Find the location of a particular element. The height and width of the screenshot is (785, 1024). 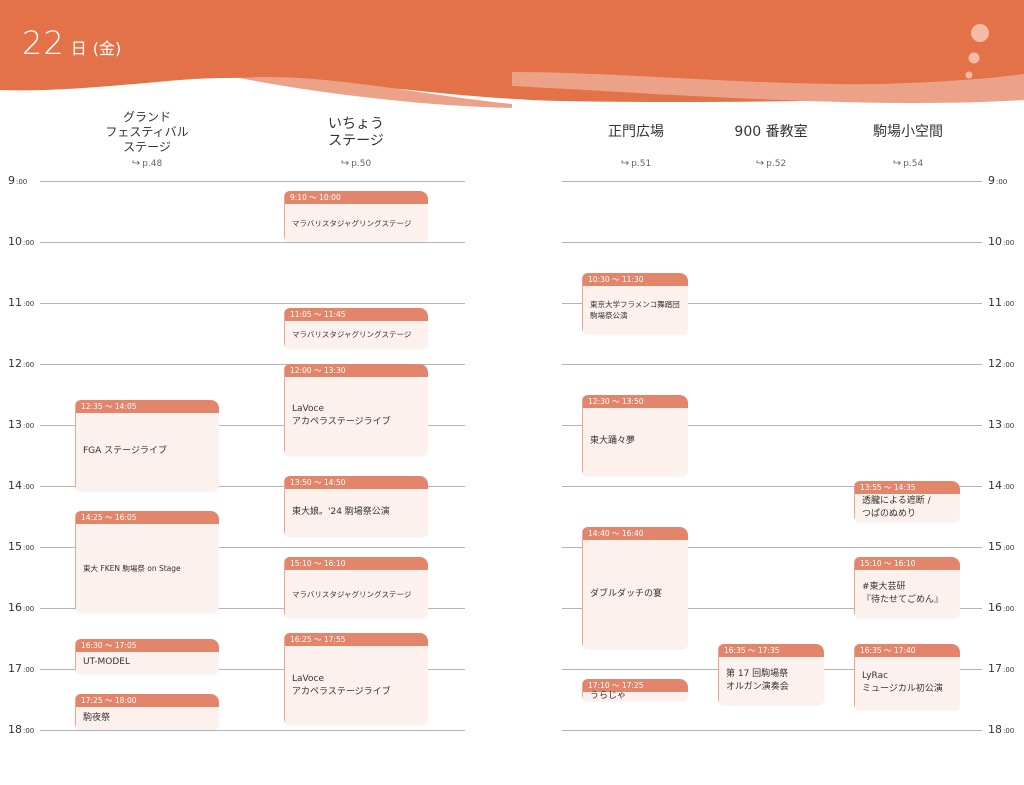

event-card: 16:35 〜 17:35 第 17 回駒場祭 オルガン演奏会 is located at coordinates (771, 674).